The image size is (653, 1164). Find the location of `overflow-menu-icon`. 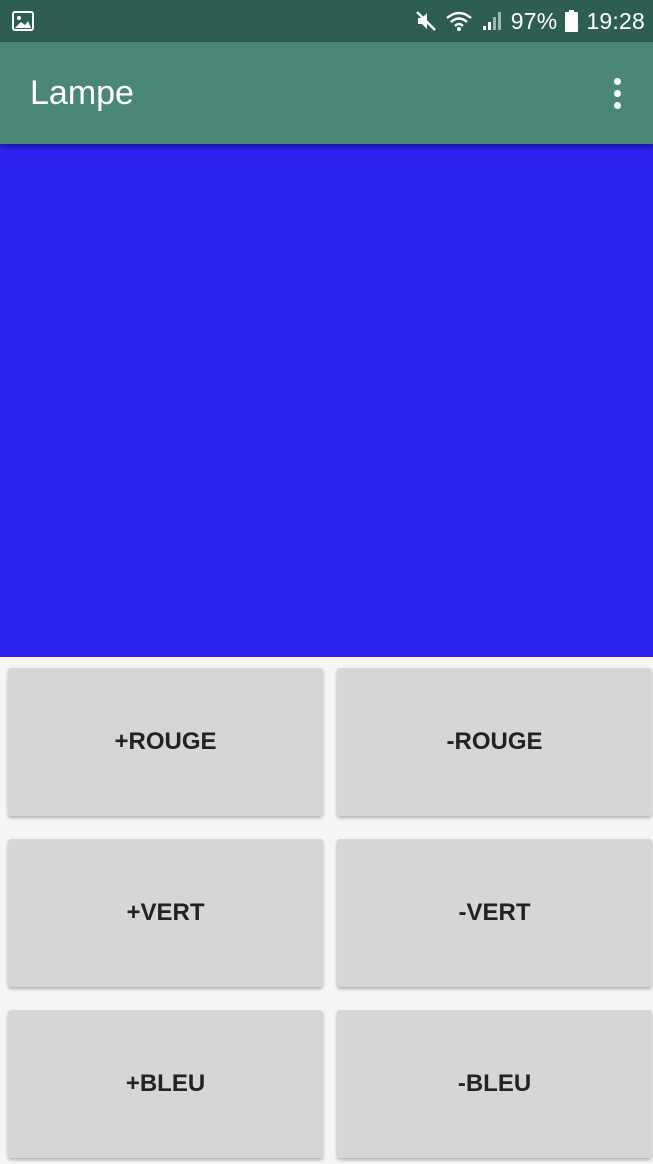

overflow-menu-icon is located at coordinates (617, 93).